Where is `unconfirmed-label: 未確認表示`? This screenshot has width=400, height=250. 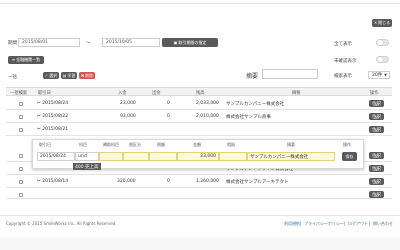 unconfirmed-label: 未確認表示 is located at coordinates (345, 61).